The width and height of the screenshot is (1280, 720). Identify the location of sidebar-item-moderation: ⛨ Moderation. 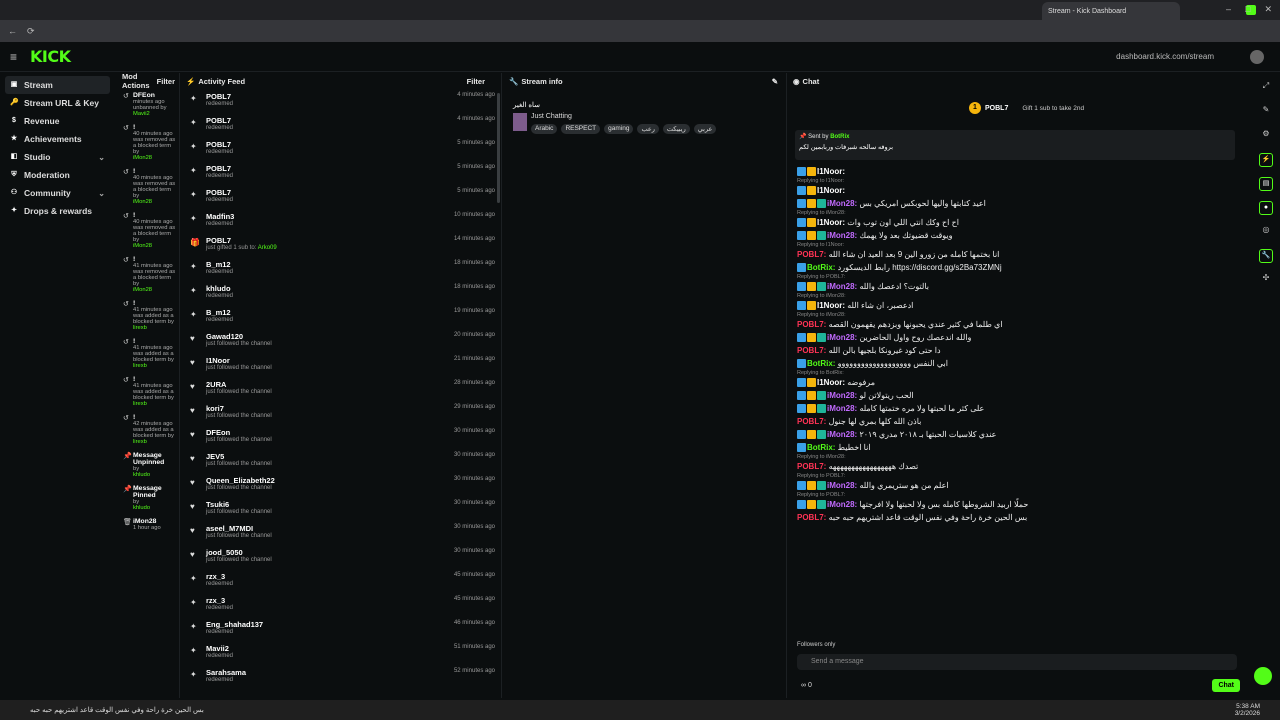
(57, 175).